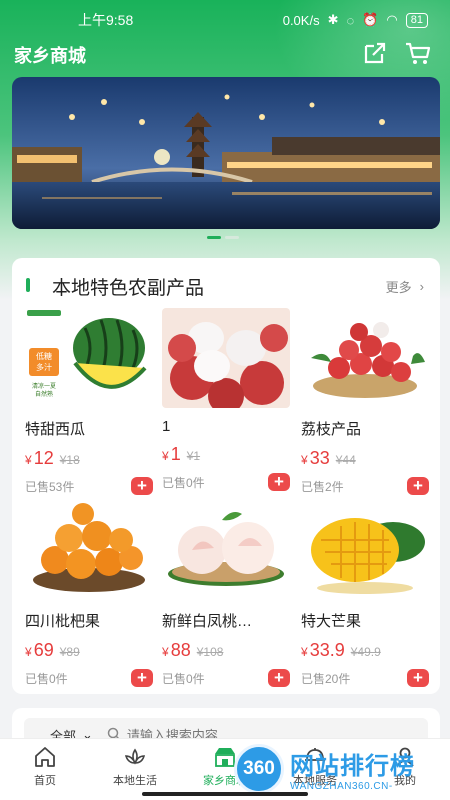 The image size is (450, 800). Describe the element at coordinates (44, 394) in the screenshot. I see `badge-line4: 自然熟` at that location.